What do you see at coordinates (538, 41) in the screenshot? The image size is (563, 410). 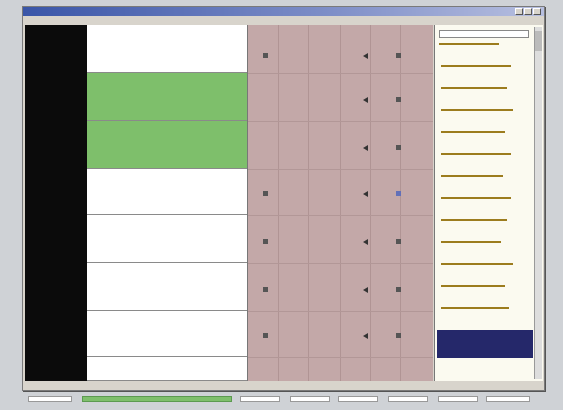 I see `scroll-thumb` at bounding box center [538, 41].